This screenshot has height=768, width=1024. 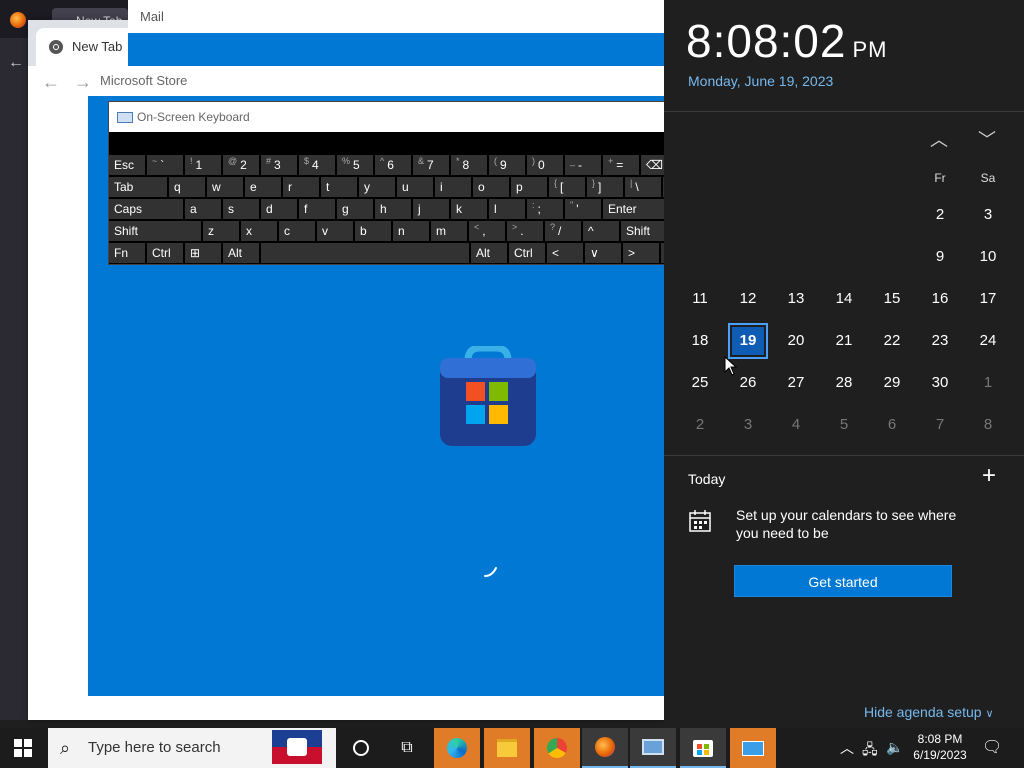 What do you see at coordinates (507, 748) in the screenshot?
I see `taskbar-file-explorer` at bounding box center [507, 748].